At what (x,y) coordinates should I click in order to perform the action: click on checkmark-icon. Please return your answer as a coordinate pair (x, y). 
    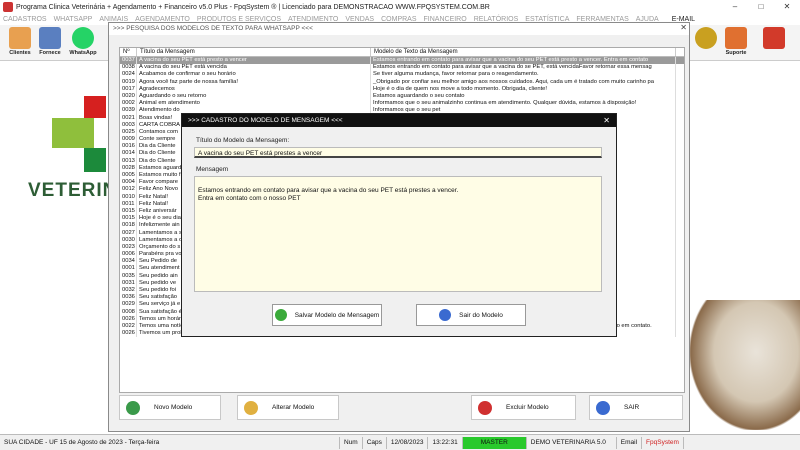
    Looking at the image, I should click on (280, 315).